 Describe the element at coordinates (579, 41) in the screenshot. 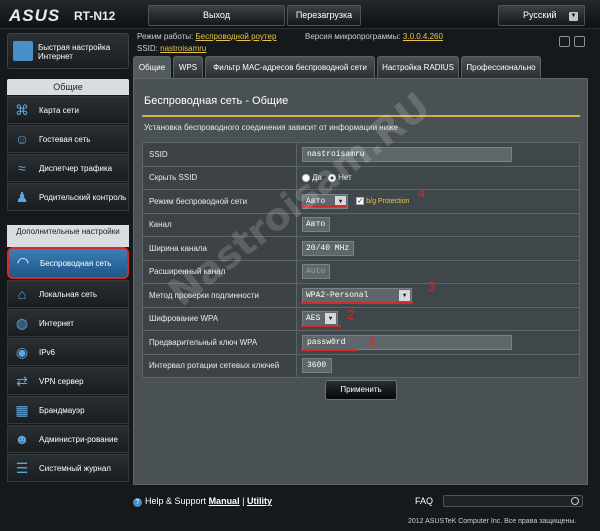

I see `network-status-icon` at that location.